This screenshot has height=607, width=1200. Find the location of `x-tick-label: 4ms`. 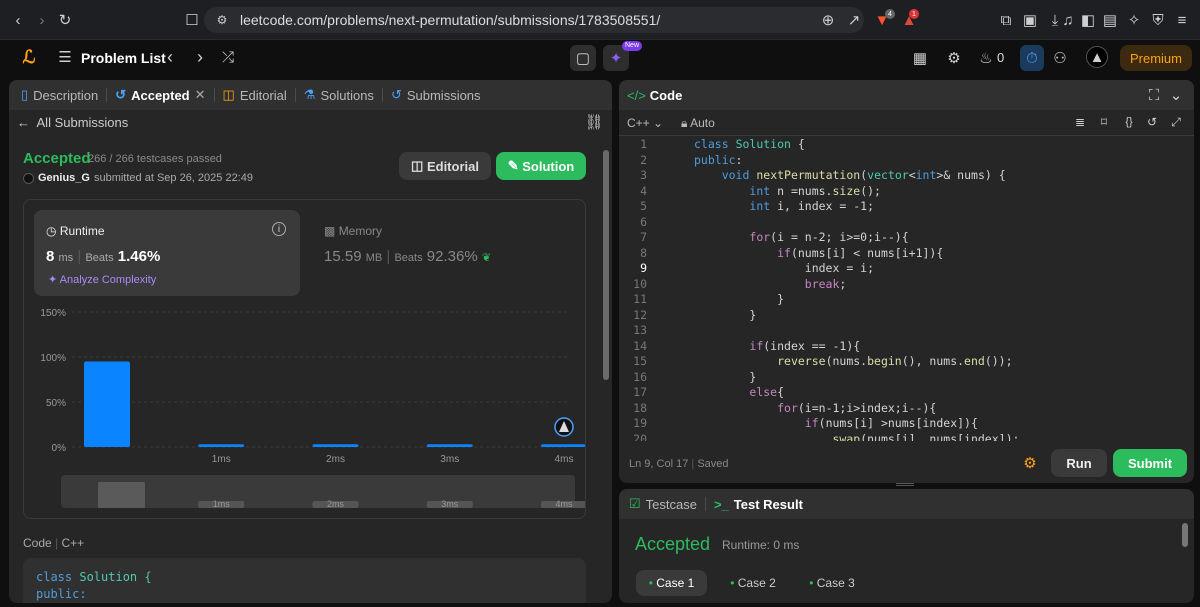

x-tick-label: 4ms is located at coordinates (564, 459).